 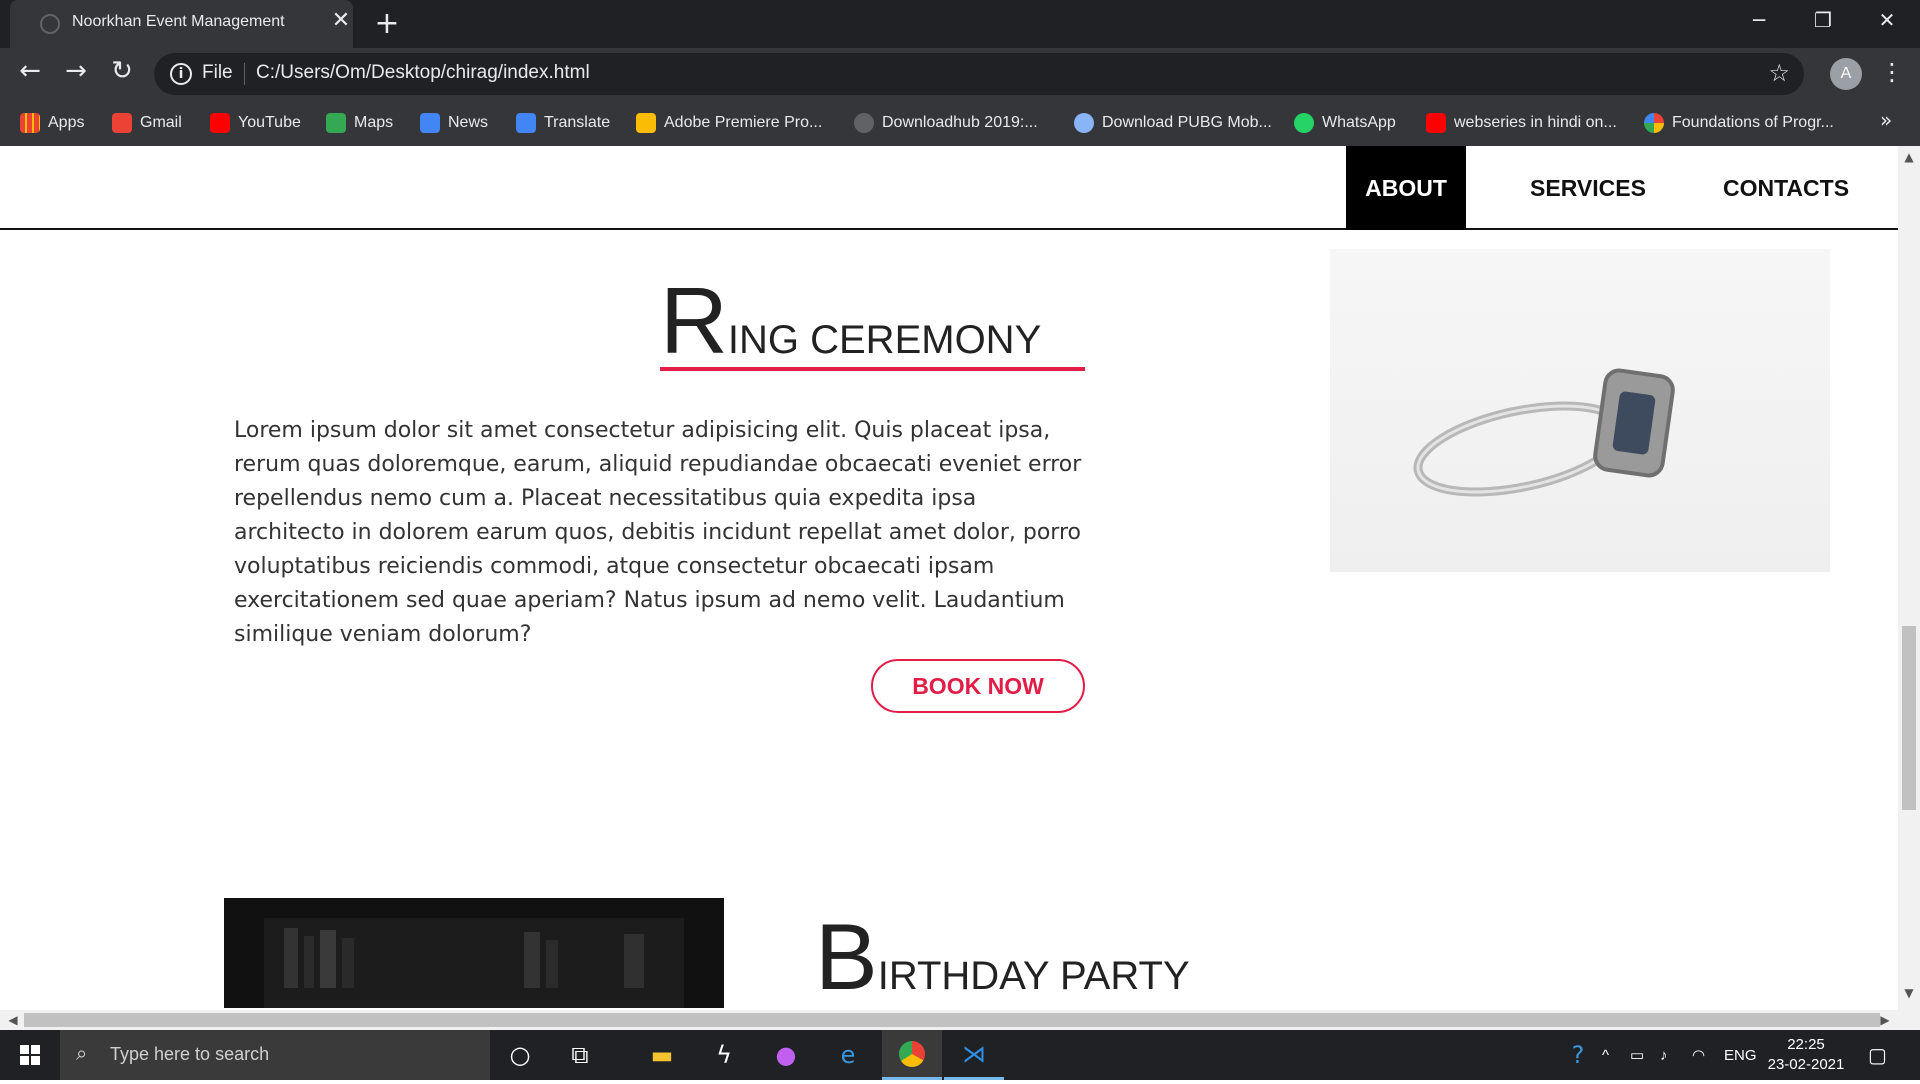 What do you see at coordinates (1605, 1055) in the screenshot?
I see `tray-chevron-icon: ^` at bounding box center [1605, 1055].